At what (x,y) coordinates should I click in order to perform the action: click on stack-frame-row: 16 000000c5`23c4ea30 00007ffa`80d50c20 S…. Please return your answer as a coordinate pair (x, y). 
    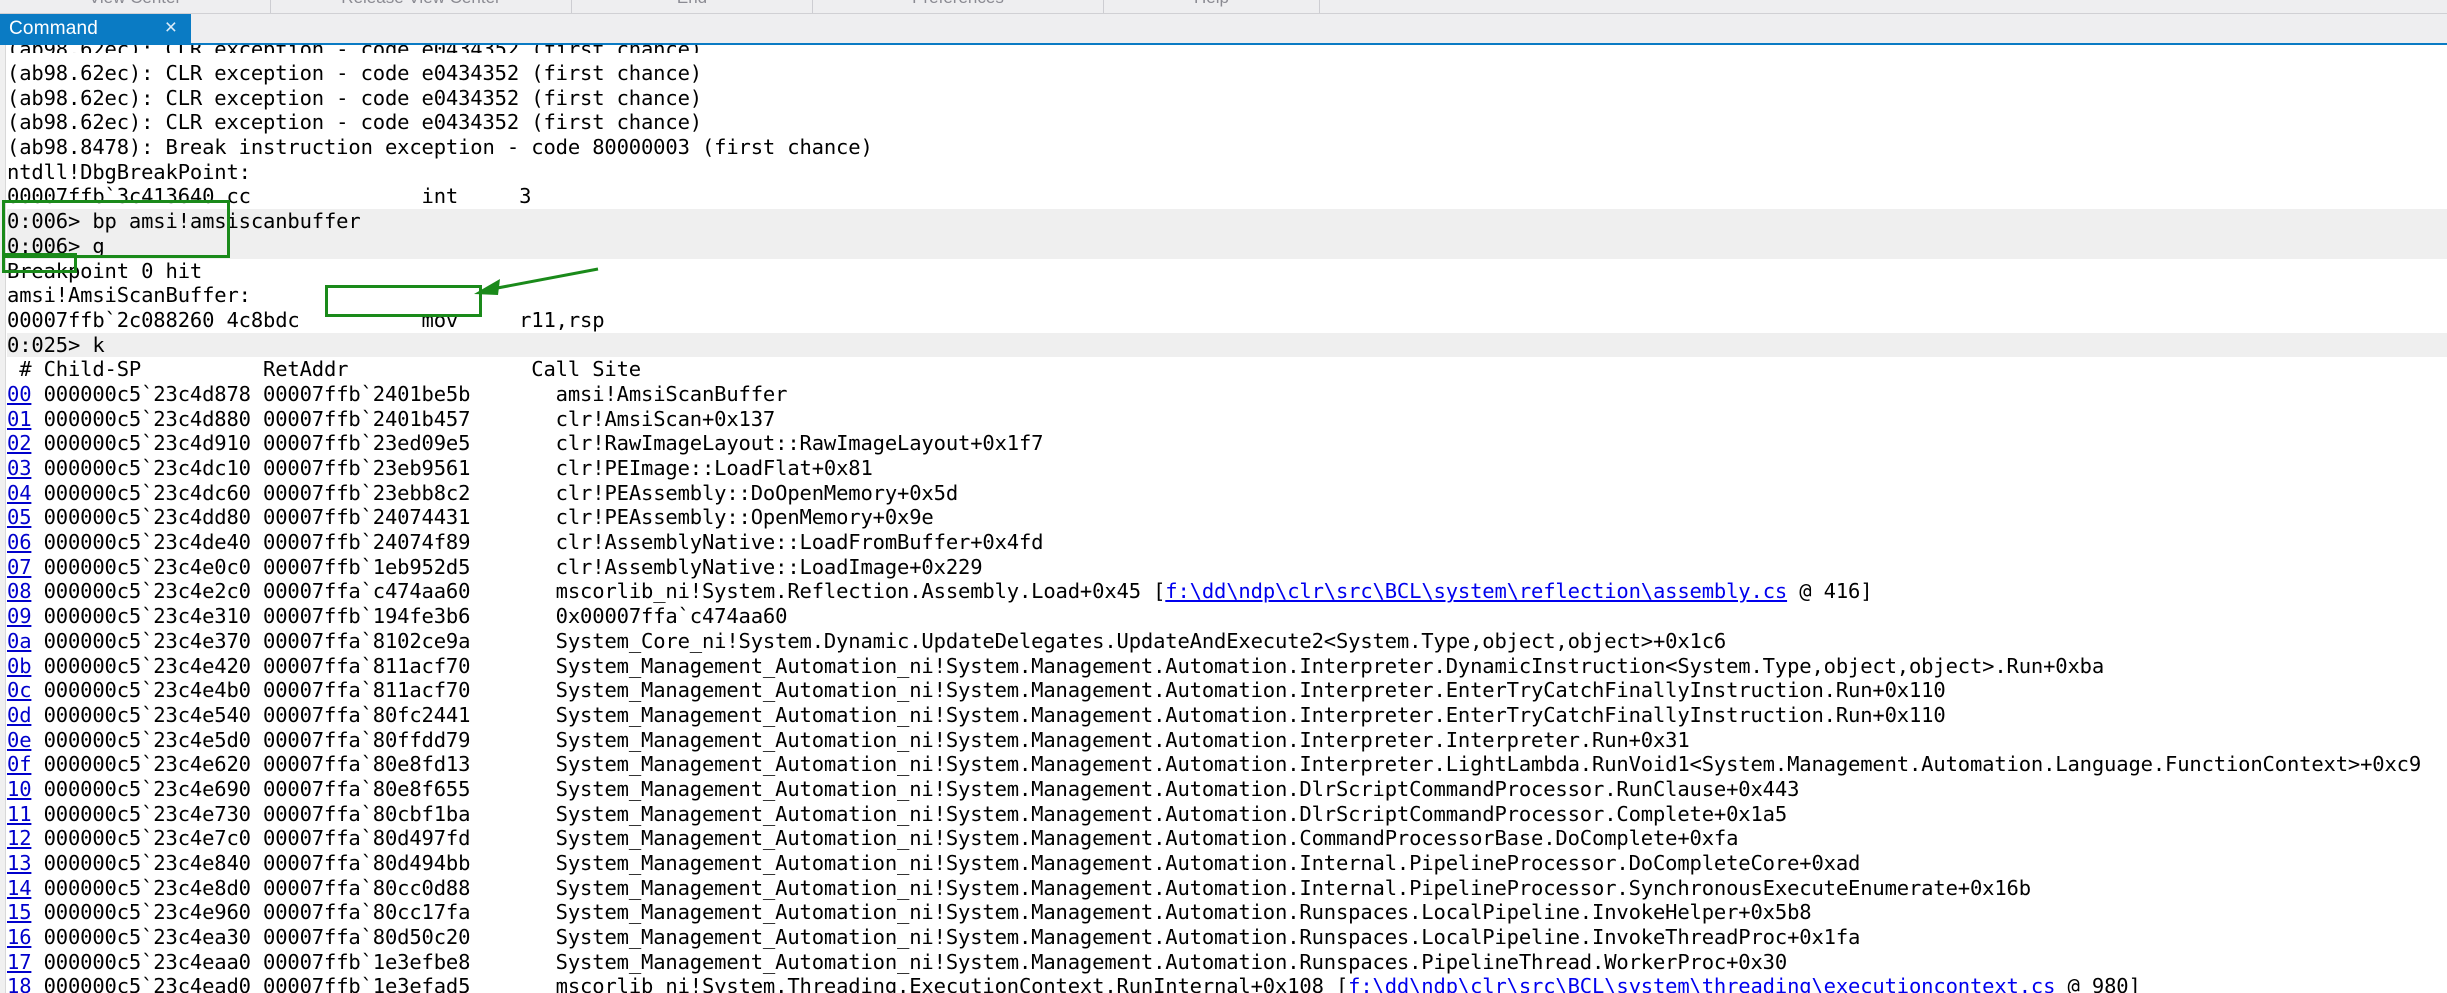
    Looking at the image, I should click on (1227, 937).